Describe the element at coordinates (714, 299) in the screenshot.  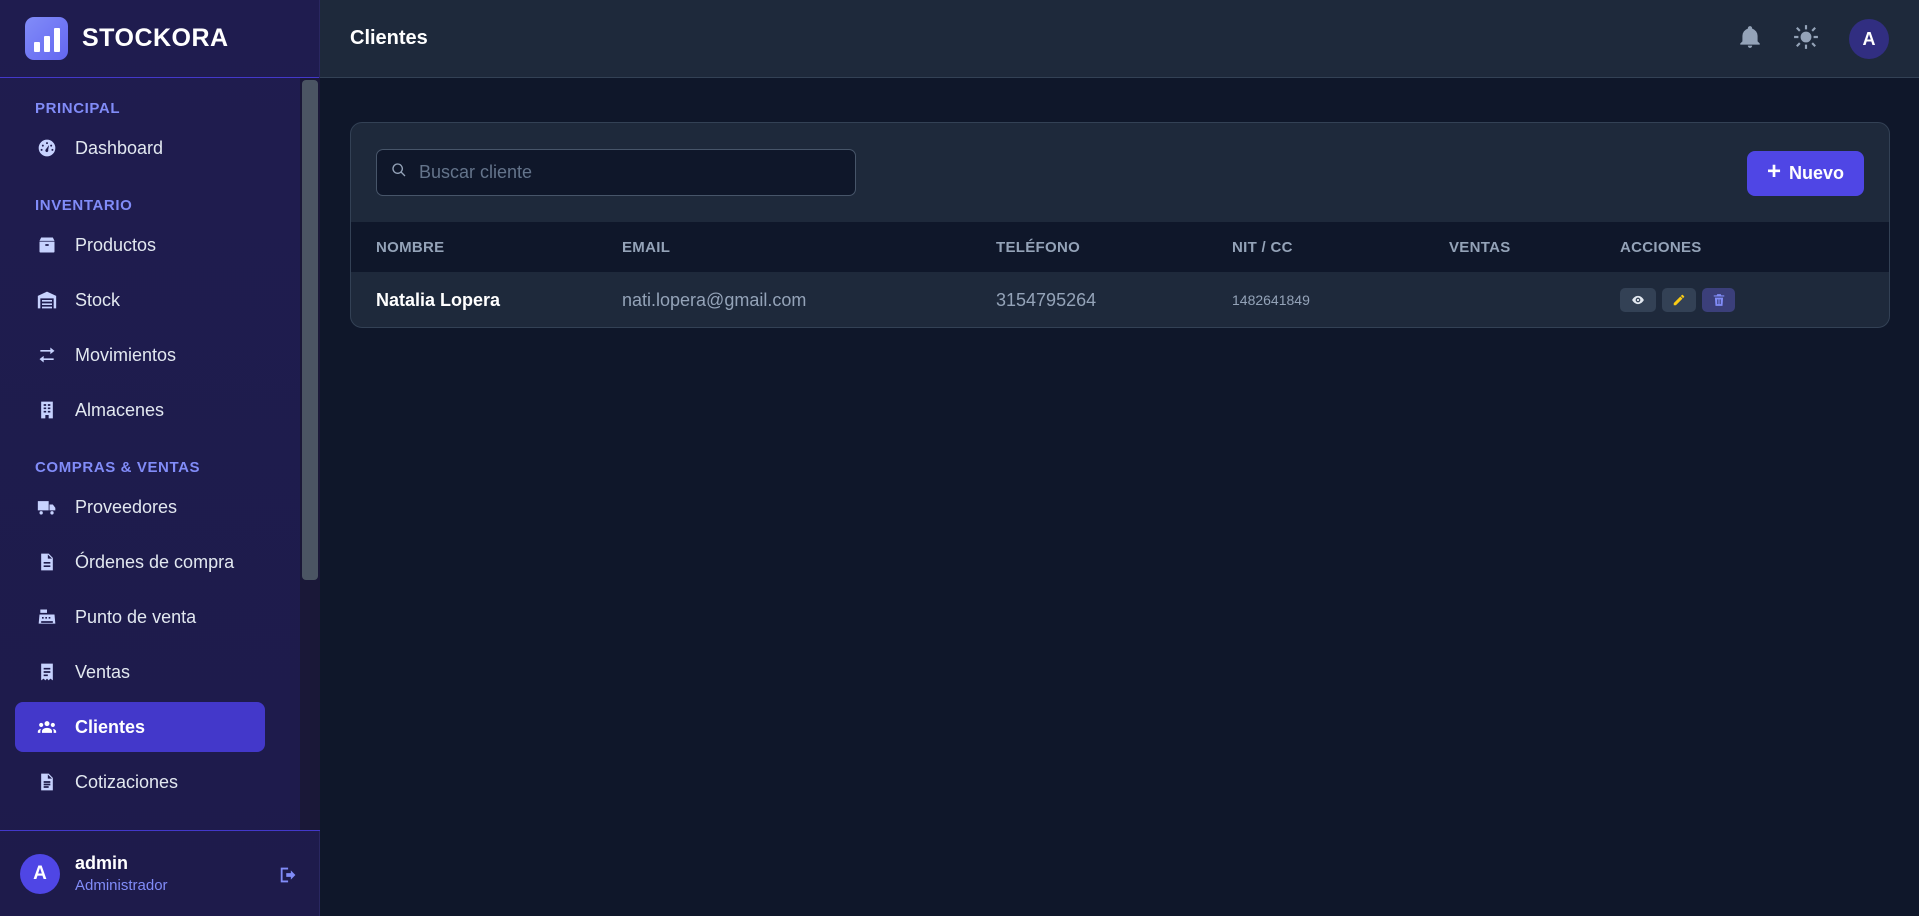
I see `cell-email: nati.lopera@gmail.com` at that location.